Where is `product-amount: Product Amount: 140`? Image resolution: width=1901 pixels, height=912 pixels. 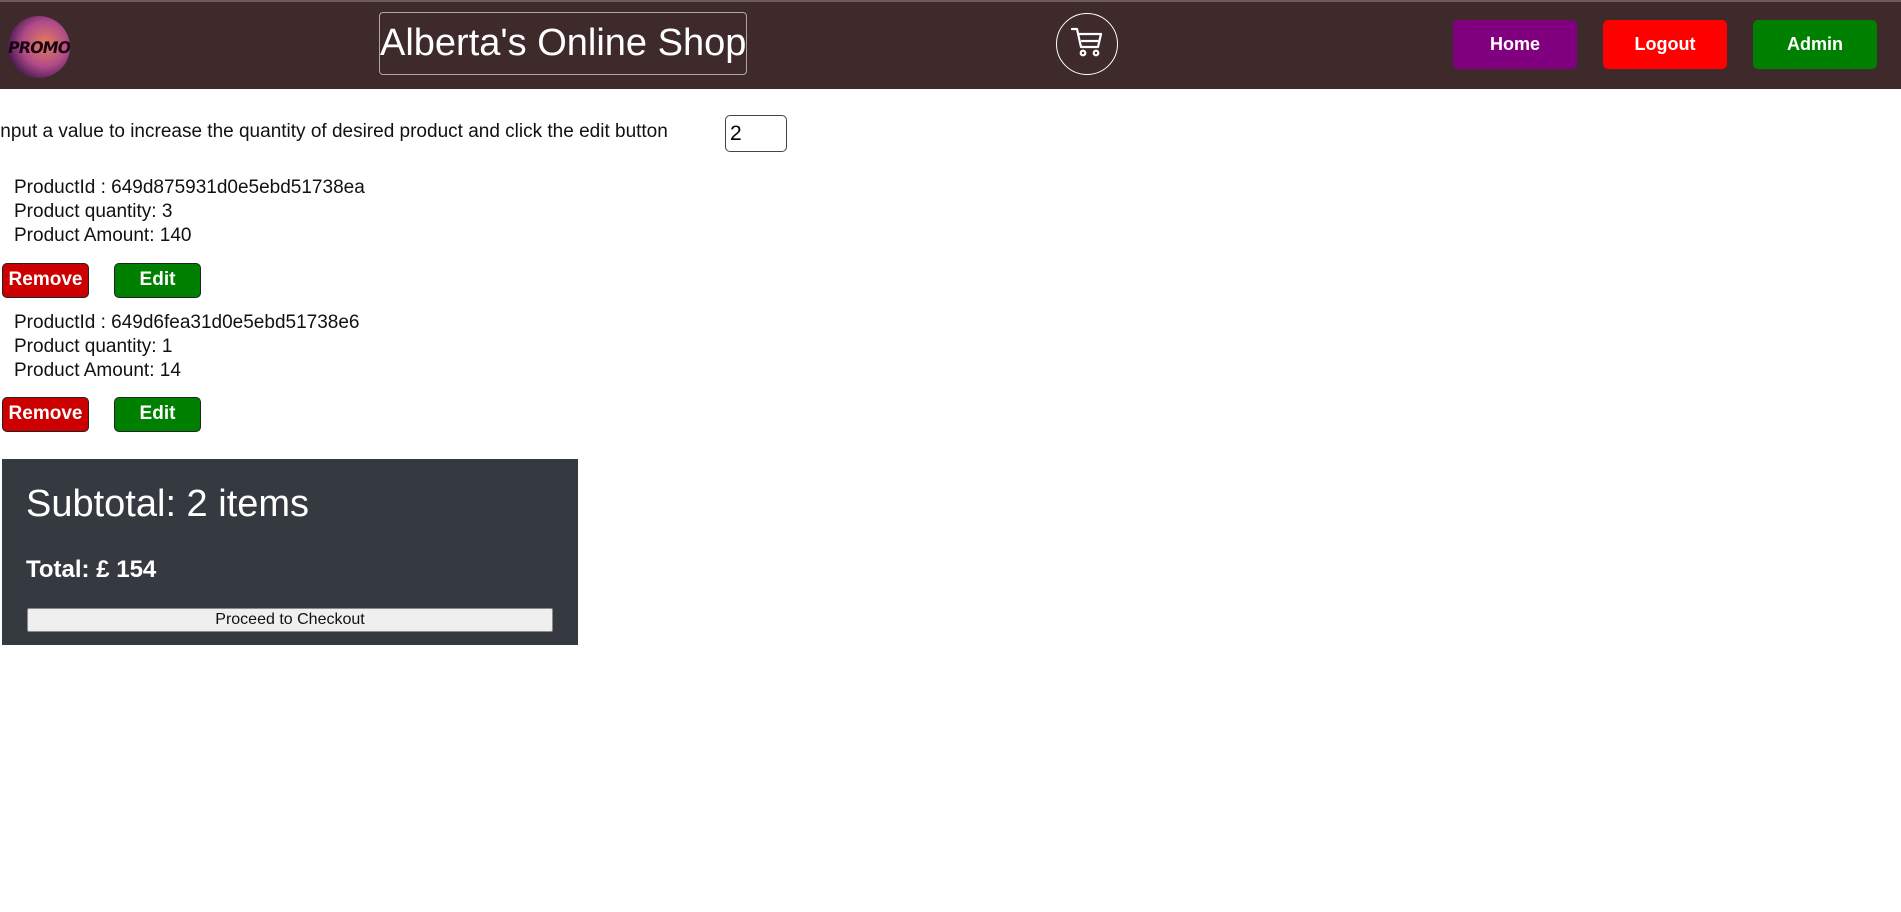
product-amount: Product Amount: 140 is located at coordinates (103, 235).